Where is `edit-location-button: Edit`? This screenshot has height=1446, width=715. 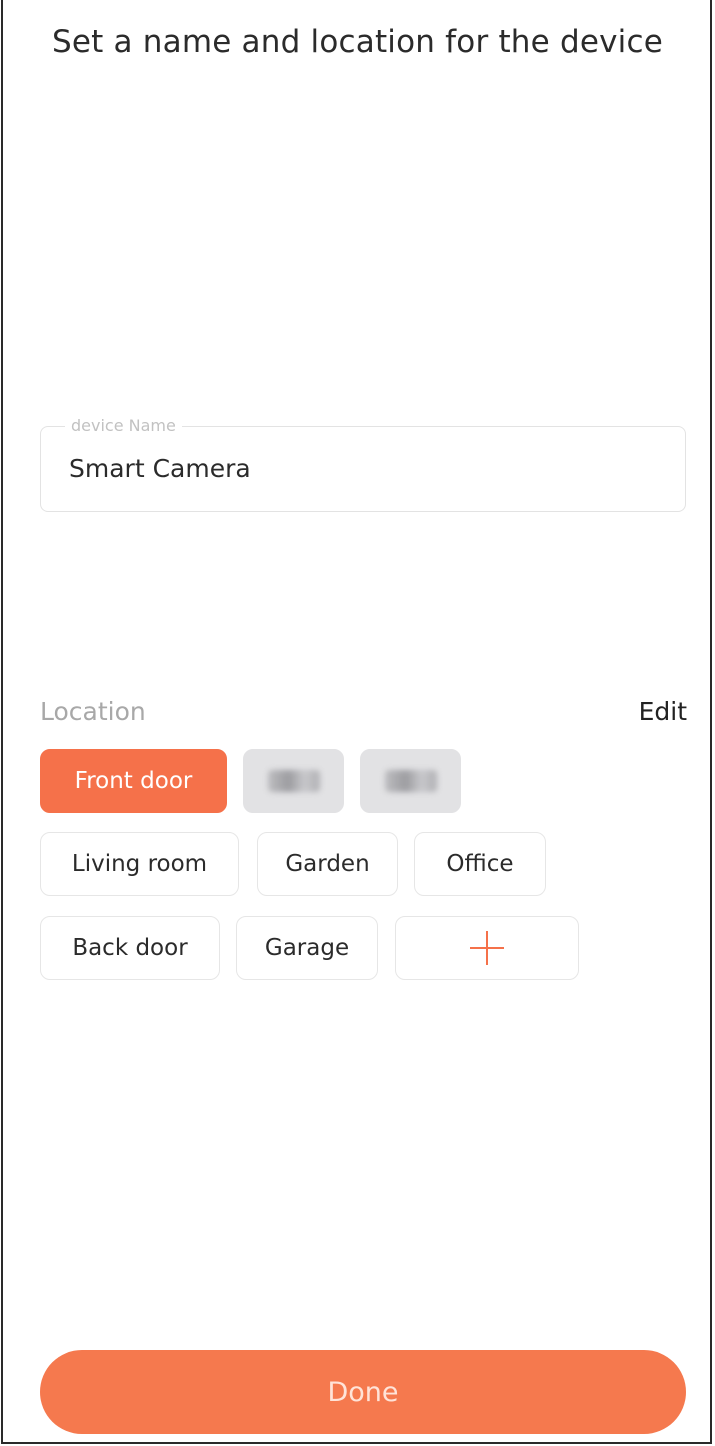 edit-location-button: Edit is located at coordinates (663, 712).